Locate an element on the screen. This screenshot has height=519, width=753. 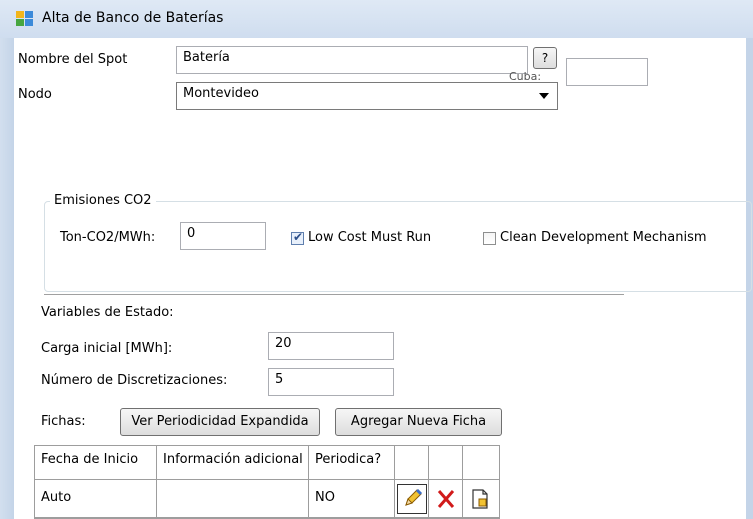
nombre-label: Nombre del Spot is located at coordinates (73, 59).